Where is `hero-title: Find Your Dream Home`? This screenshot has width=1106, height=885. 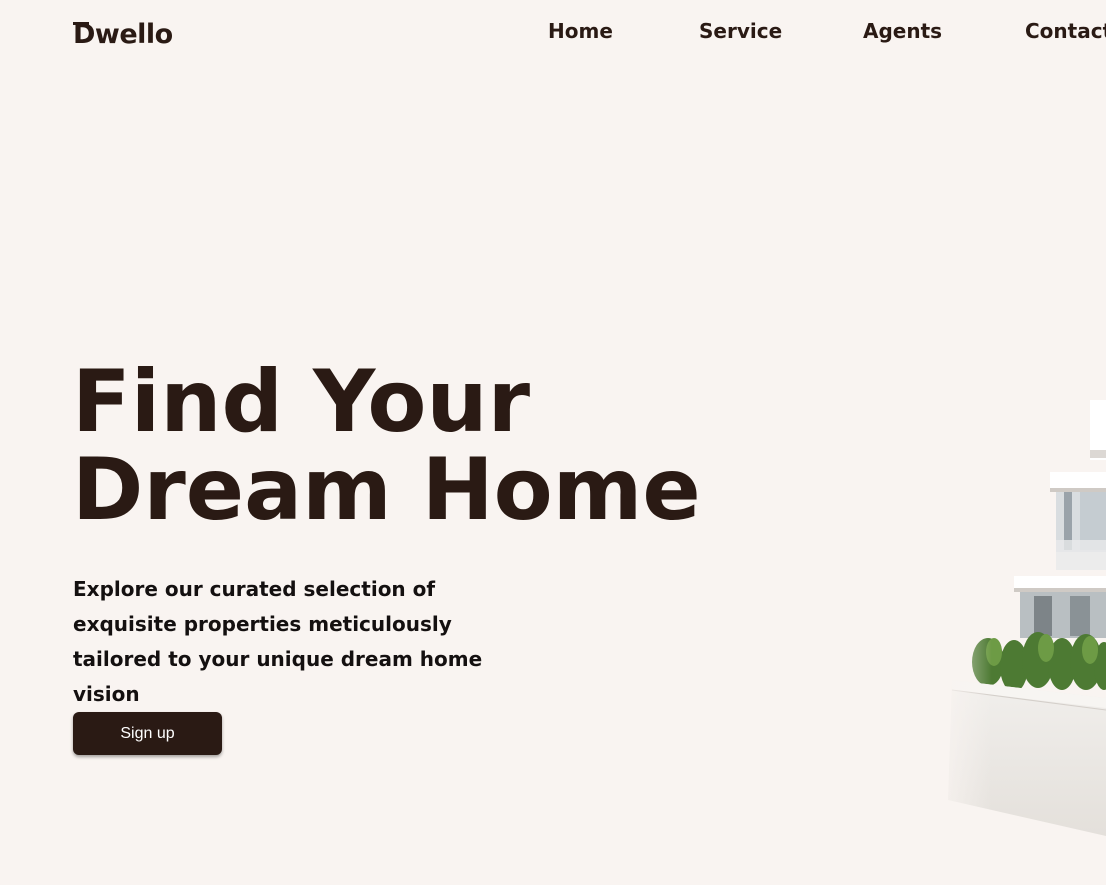 hero-title: Find Your Dream Home is located at coordinates (386, 446).